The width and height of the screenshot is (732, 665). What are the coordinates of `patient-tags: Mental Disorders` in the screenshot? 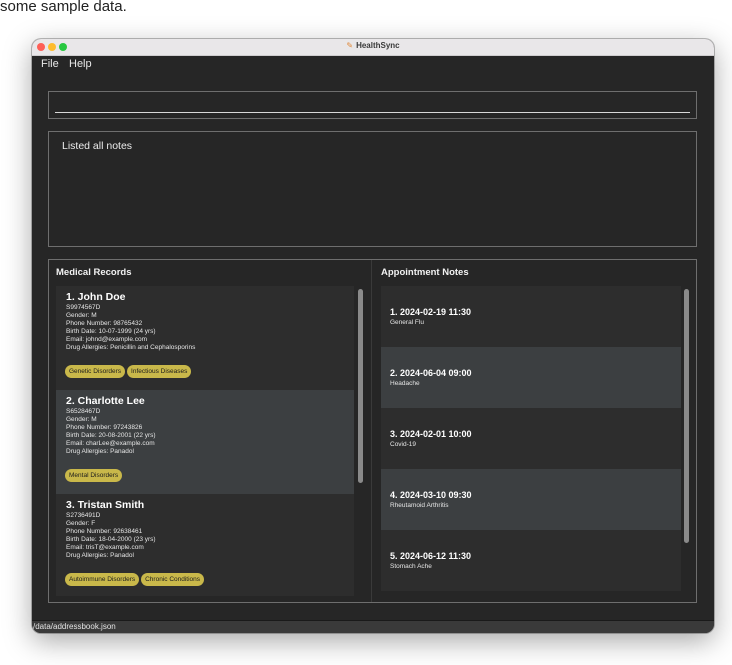 It's located at (94, 478).